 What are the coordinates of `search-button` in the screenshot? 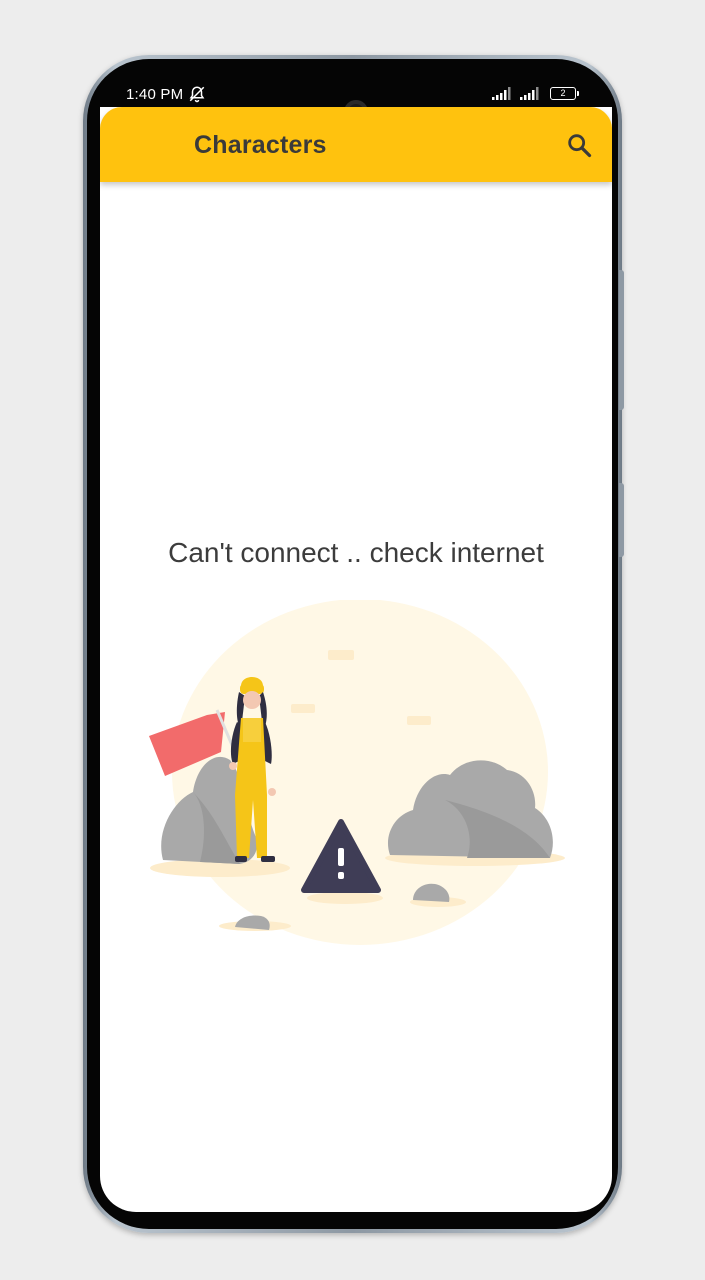 It's located at (579, 145).